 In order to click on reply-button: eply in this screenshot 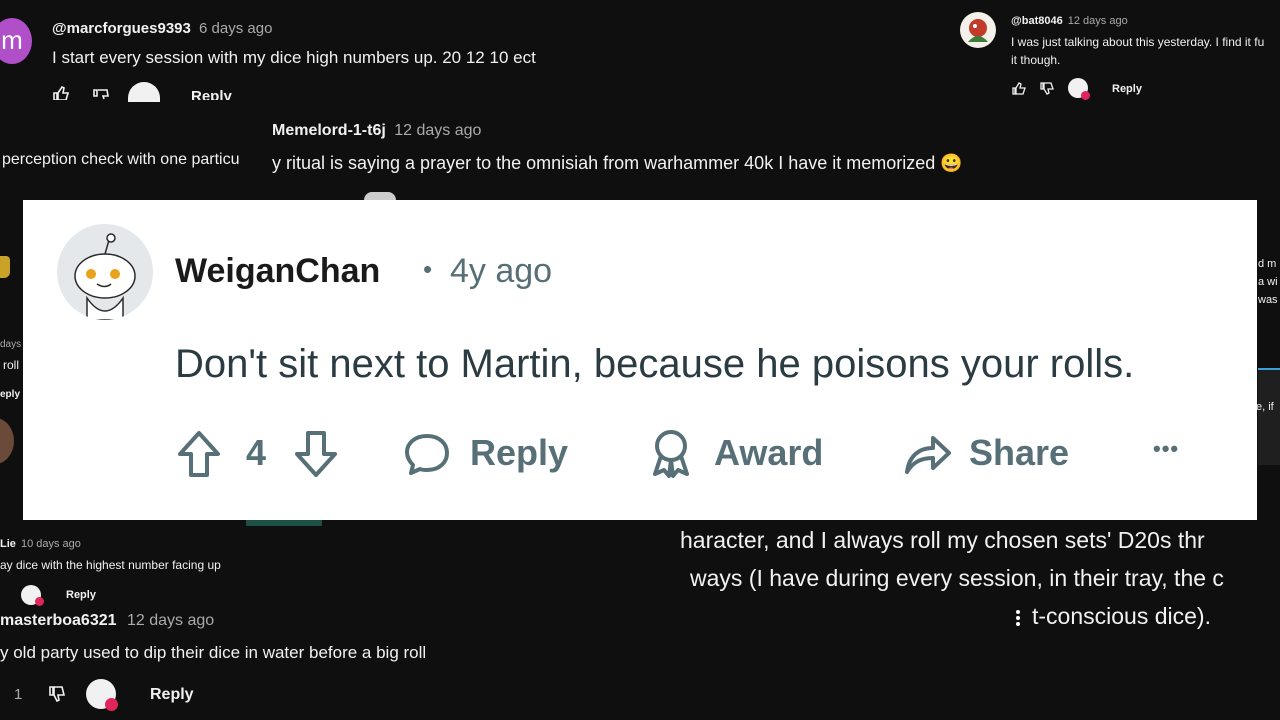, I will do `click(10, 394)`.